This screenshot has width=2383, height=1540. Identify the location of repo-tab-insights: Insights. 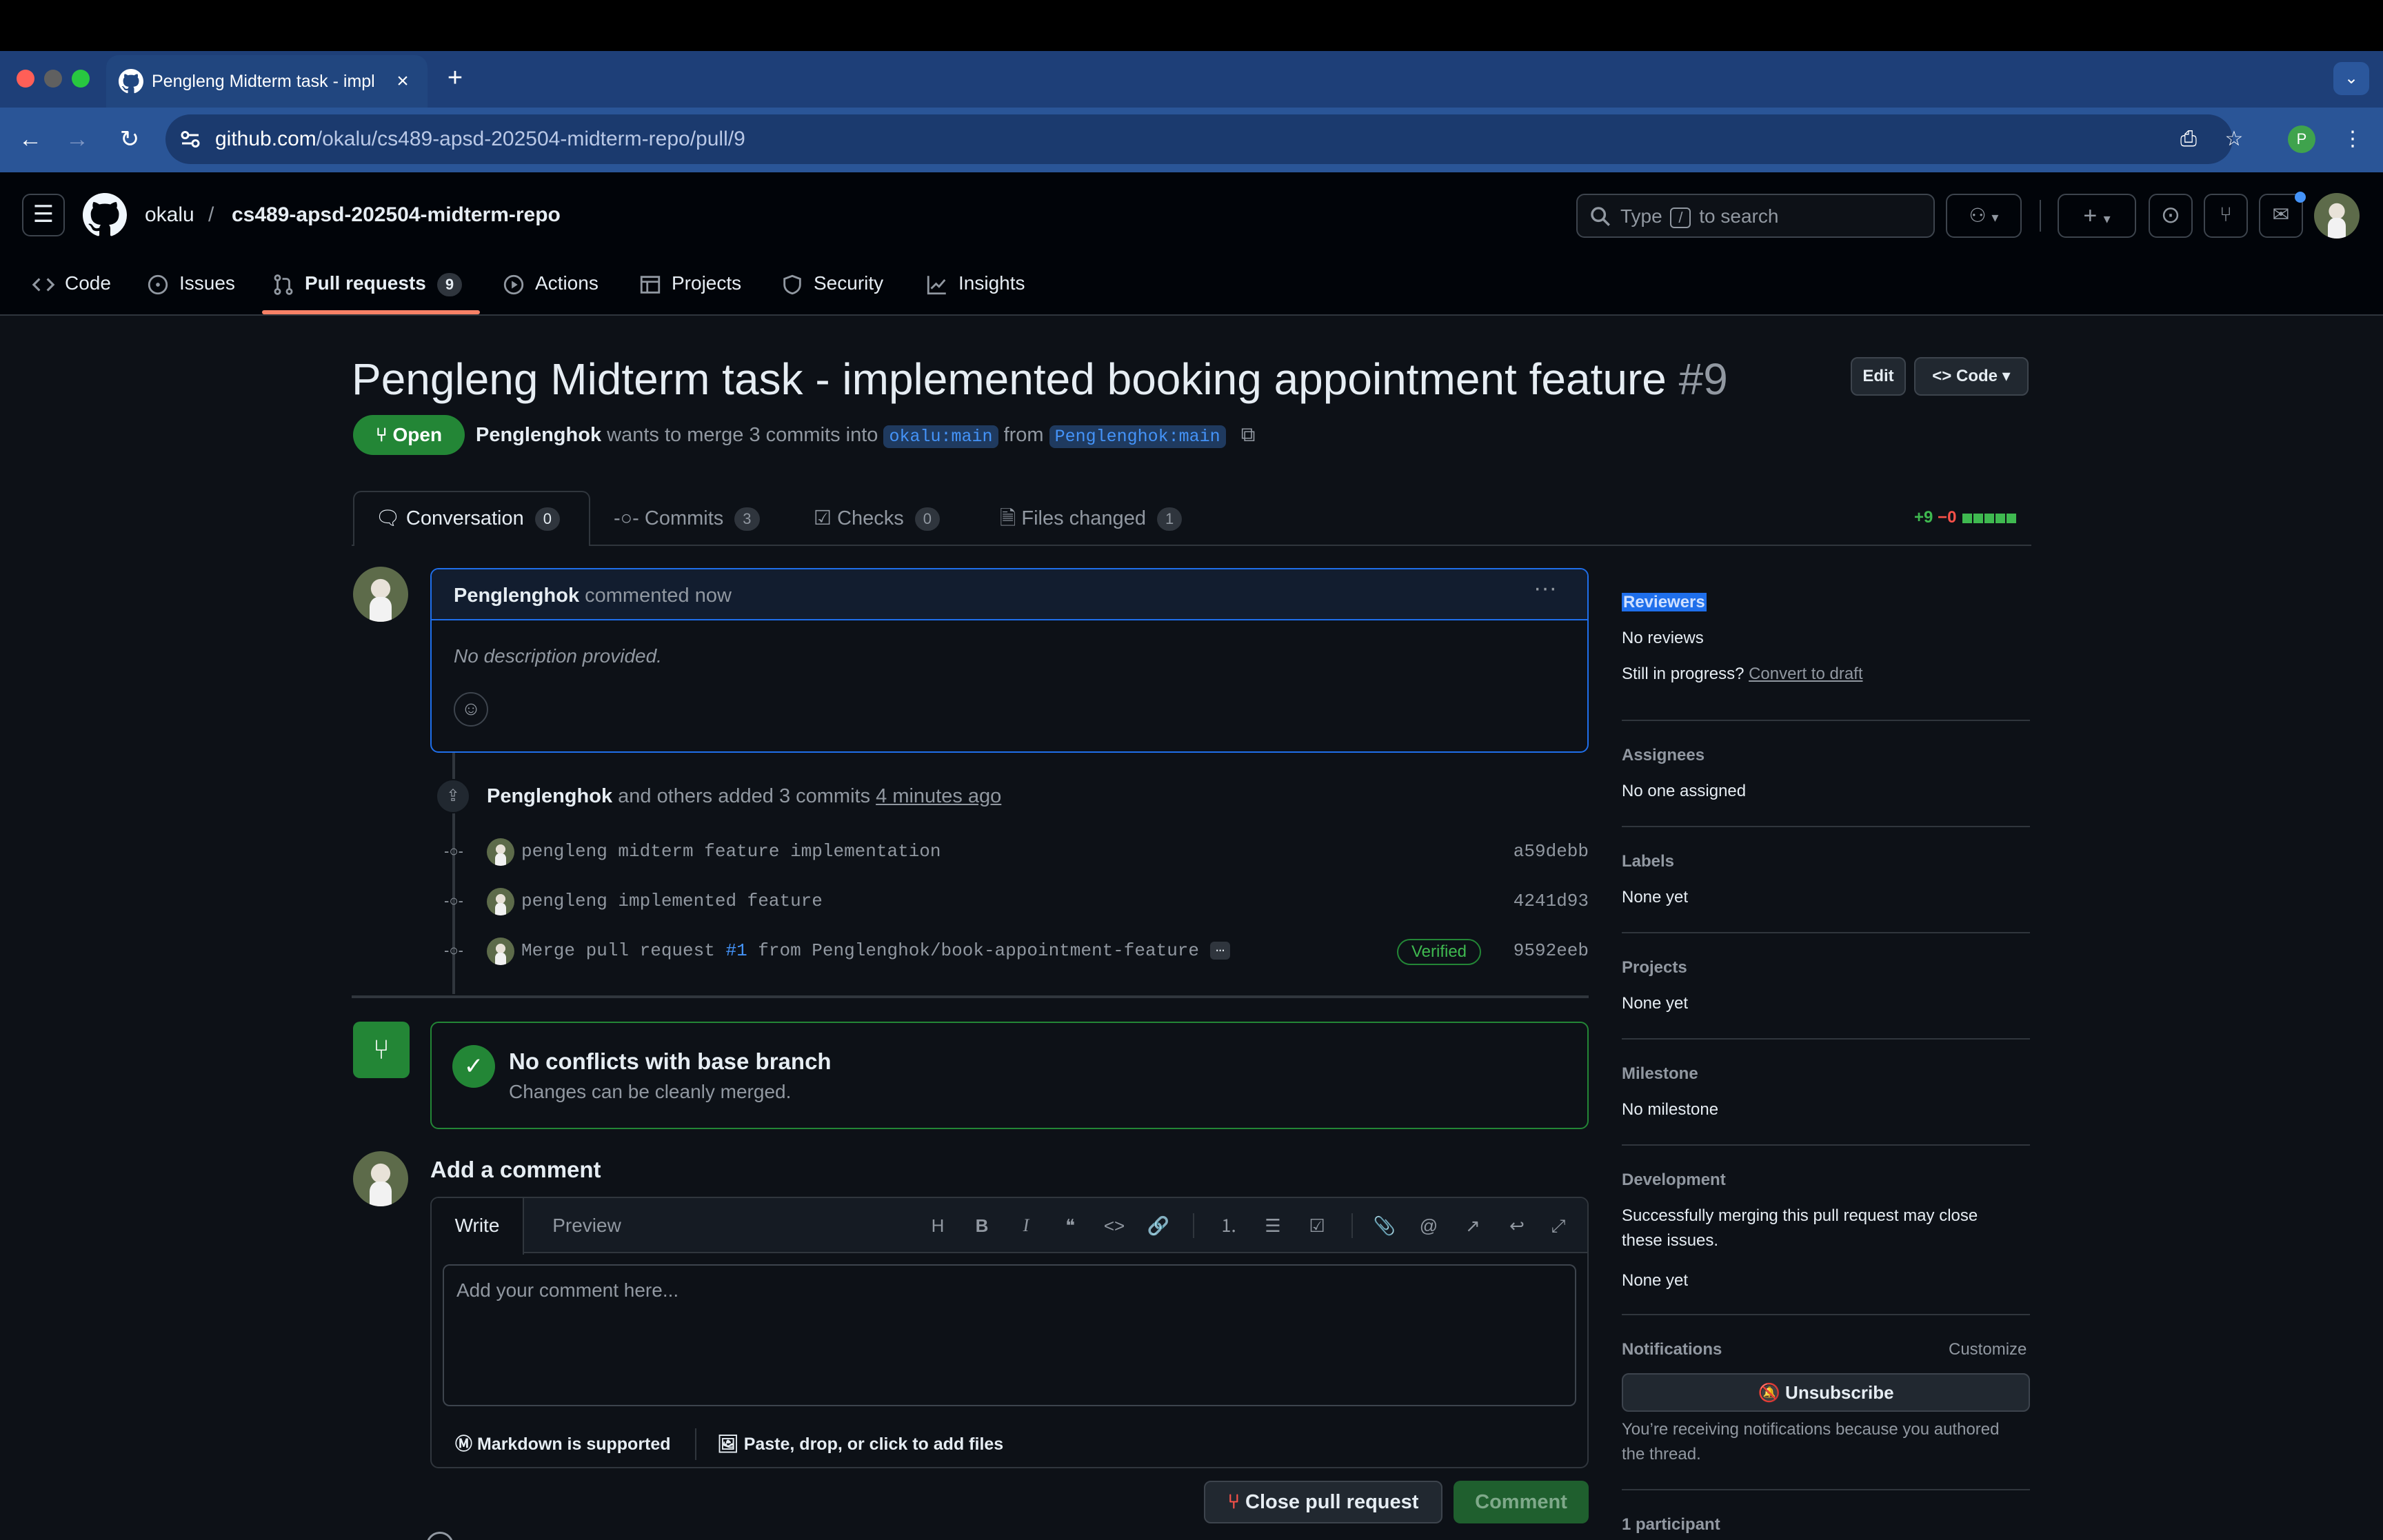
(975, 283).